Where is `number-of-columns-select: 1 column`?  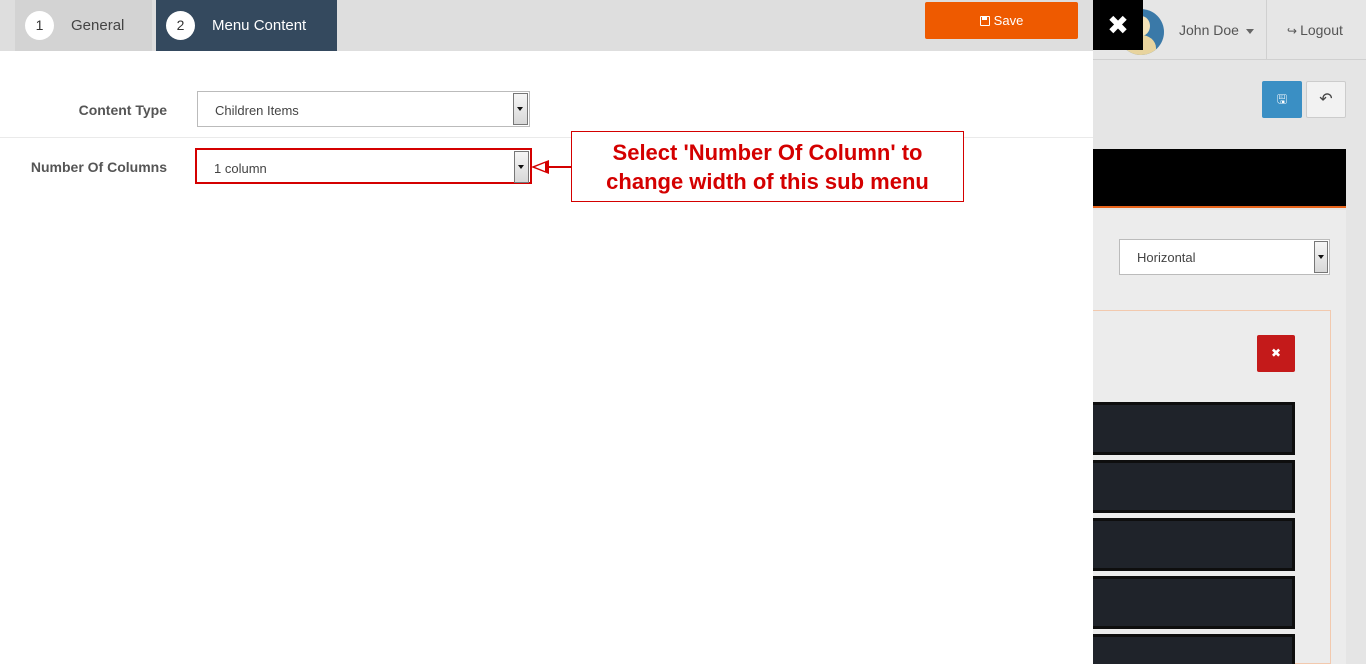 number-of-columns-select: 1 column is located at coordinates (363, 166).